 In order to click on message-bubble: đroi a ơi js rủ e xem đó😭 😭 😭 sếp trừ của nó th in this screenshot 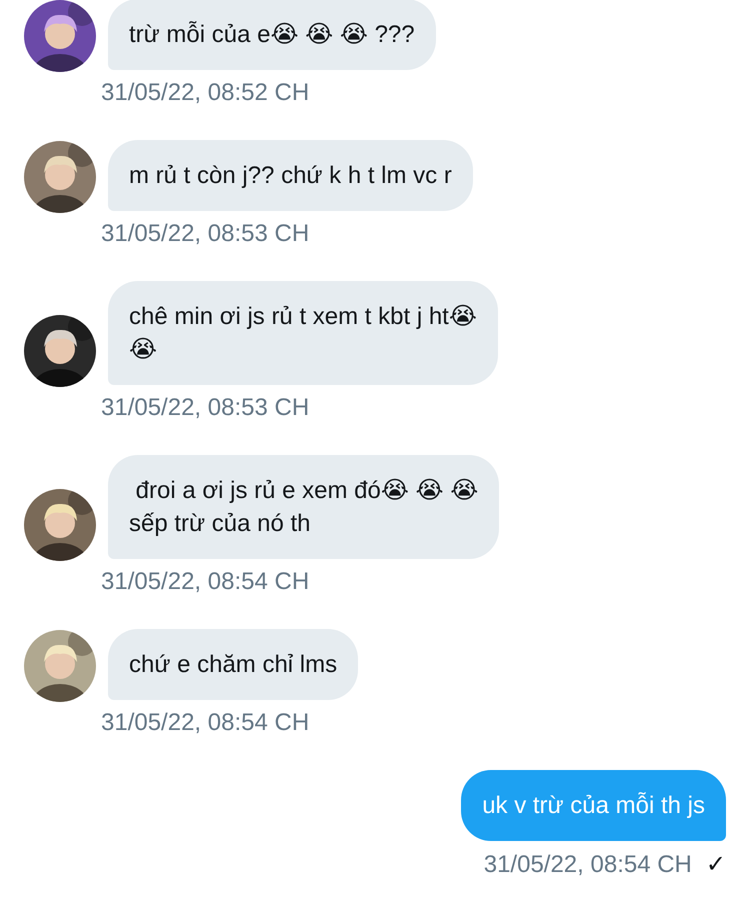, I will do `click(304, 507)`.